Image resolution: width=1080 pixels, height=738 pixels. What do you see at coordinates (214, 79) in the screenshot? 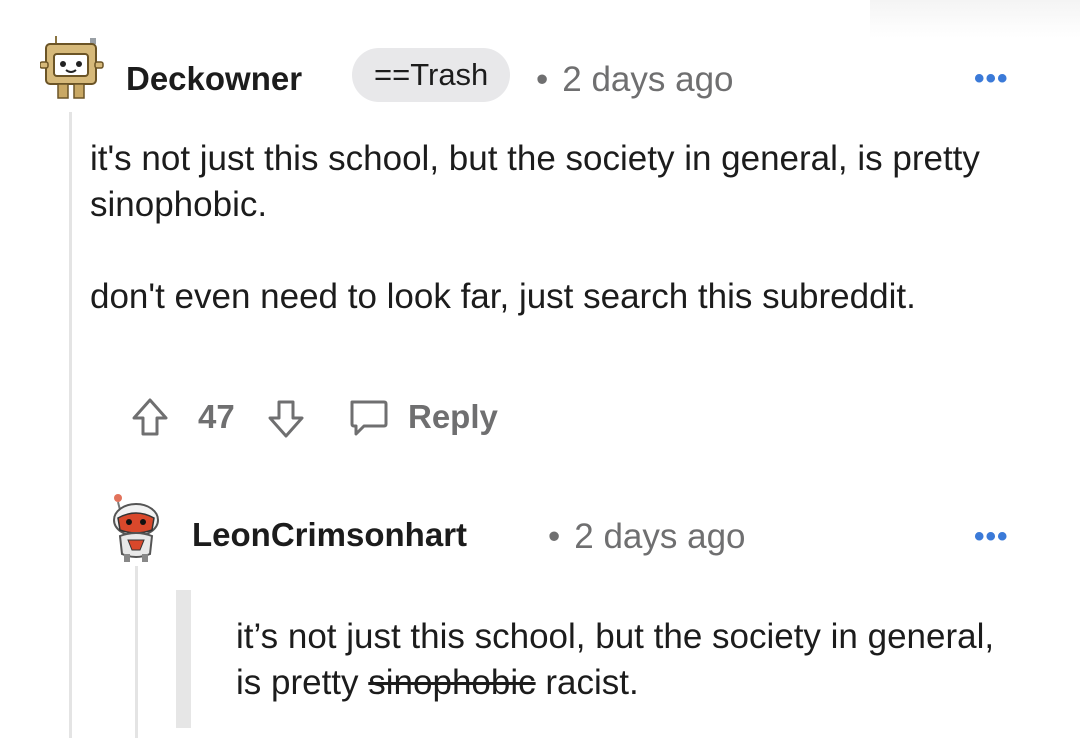
I see `comment-username: Deckowner` at bounding box center [214, 79].